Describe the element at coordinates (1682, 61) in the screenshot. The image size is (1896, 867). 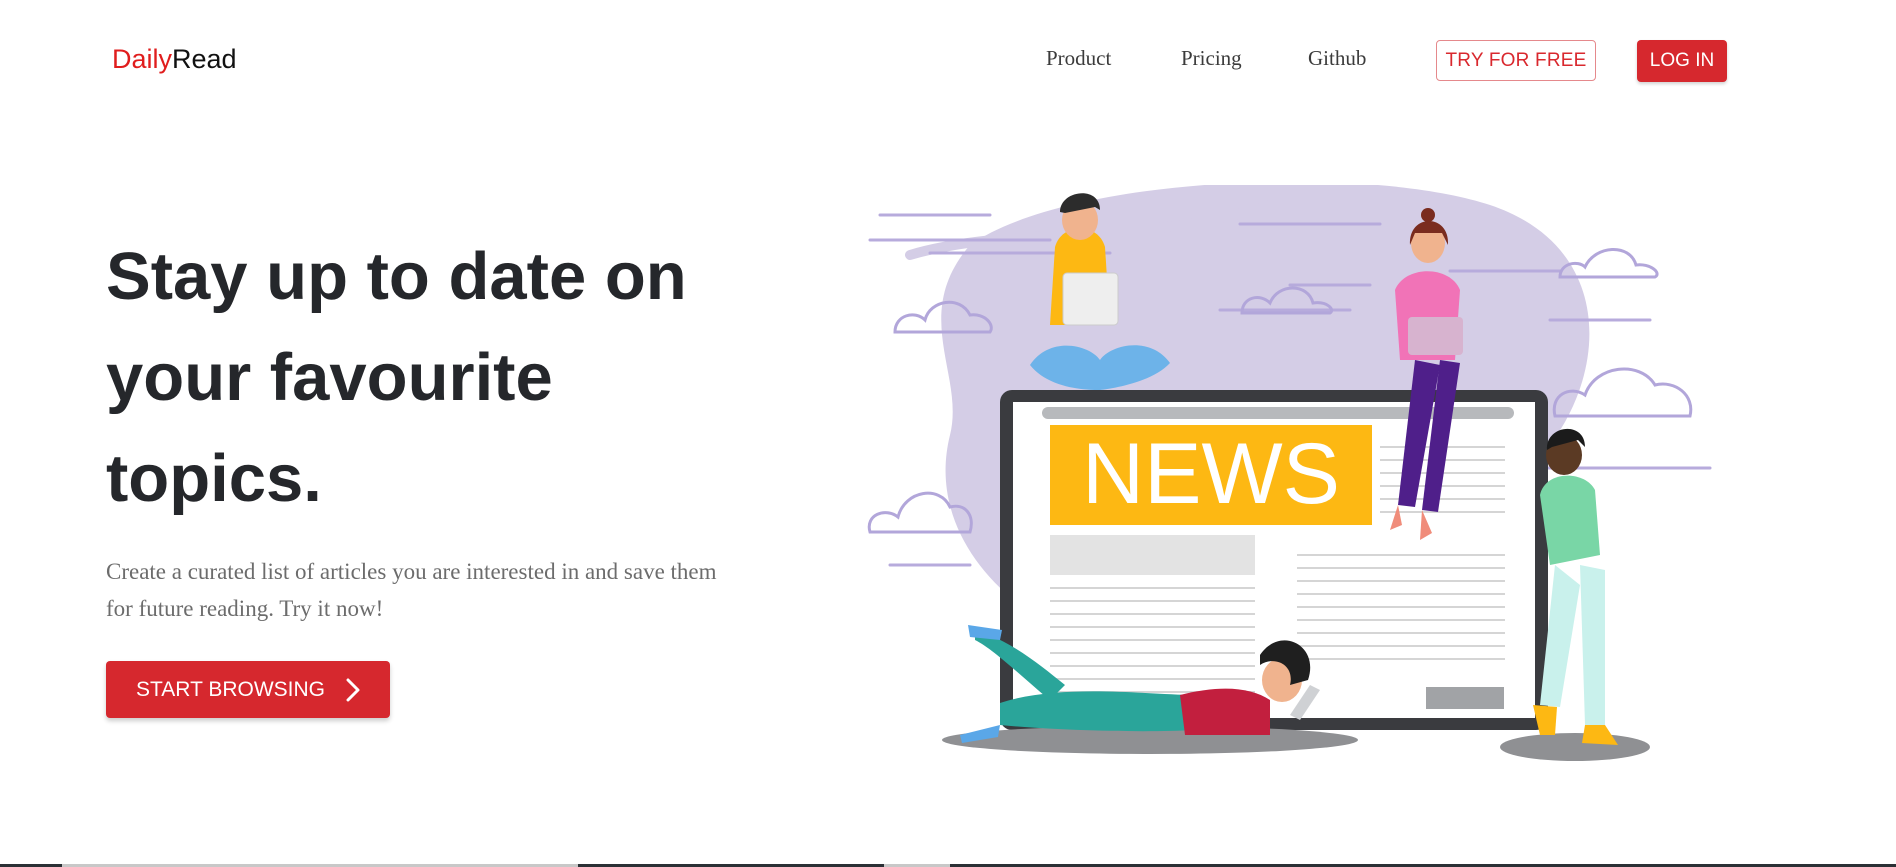
I see `log-in-button: LOG IN` at that location.